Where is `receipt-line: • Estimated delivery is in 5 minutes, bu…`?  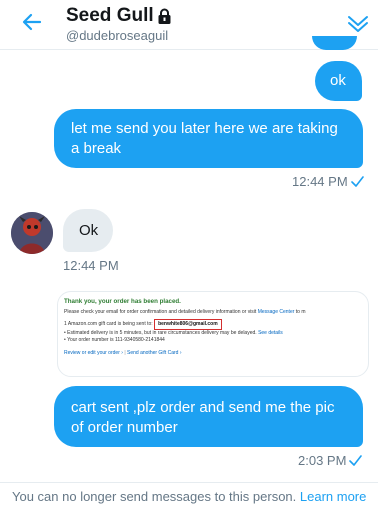 receipt-line: • Estimated delivery is in 5 minutes, bu… is located at coordinates (173, 333).